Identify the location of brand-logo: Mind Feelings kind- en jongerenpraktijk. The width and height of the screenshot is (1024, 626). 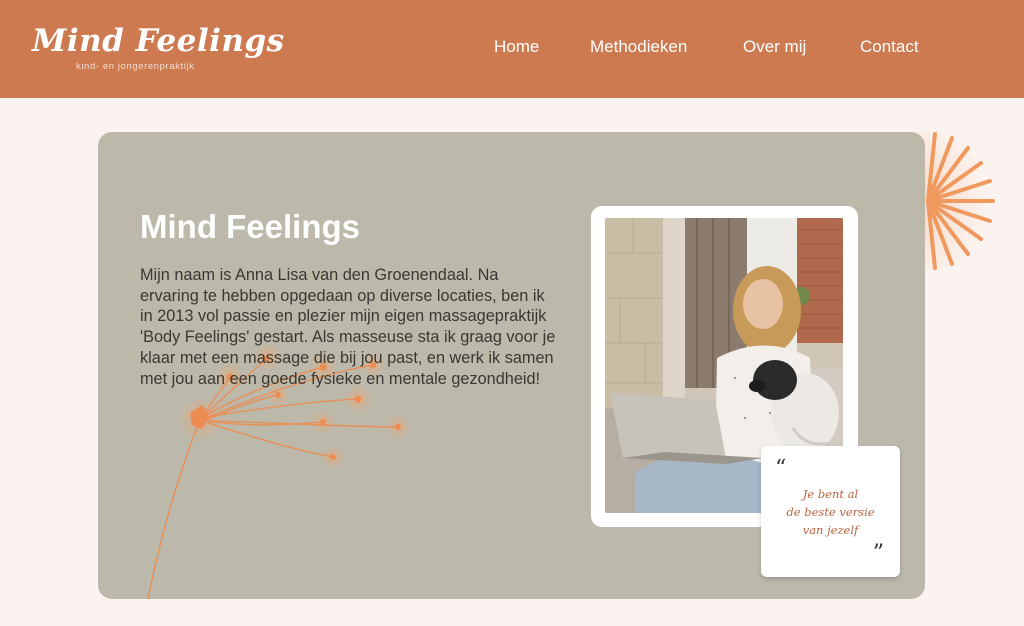
(158, 49).